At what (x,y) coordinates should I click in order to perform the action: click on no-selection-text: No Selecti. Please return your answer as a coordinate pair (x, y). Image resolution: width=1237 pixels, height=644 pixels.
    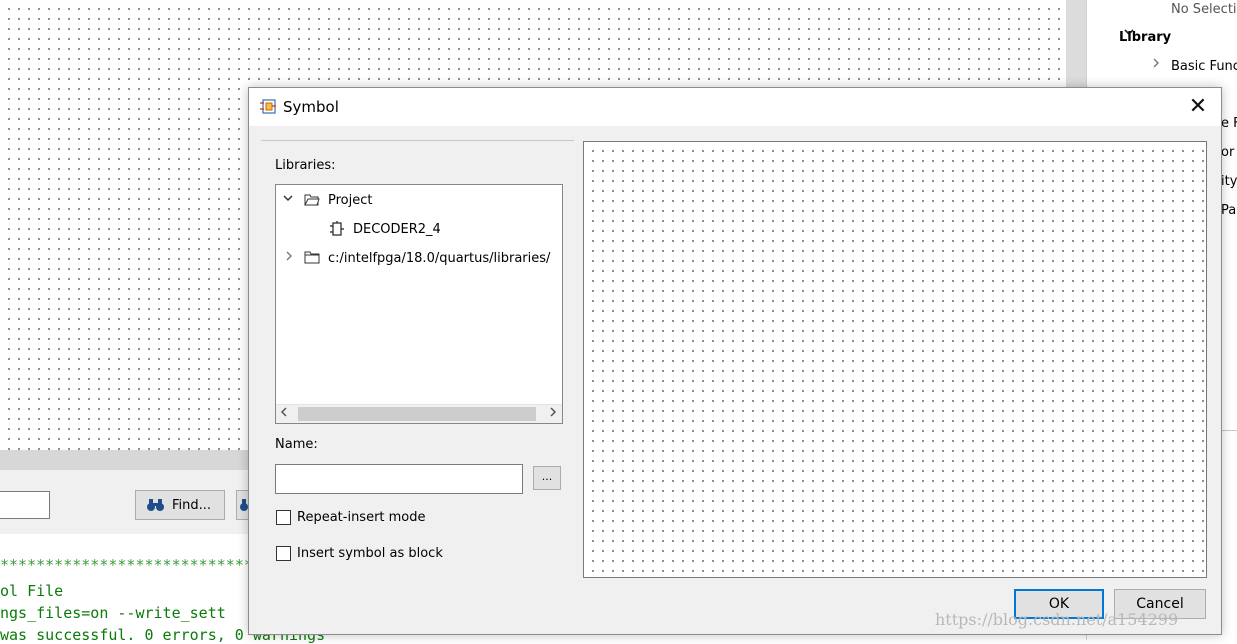
    Looking at the image, I should click on (1204, 9).